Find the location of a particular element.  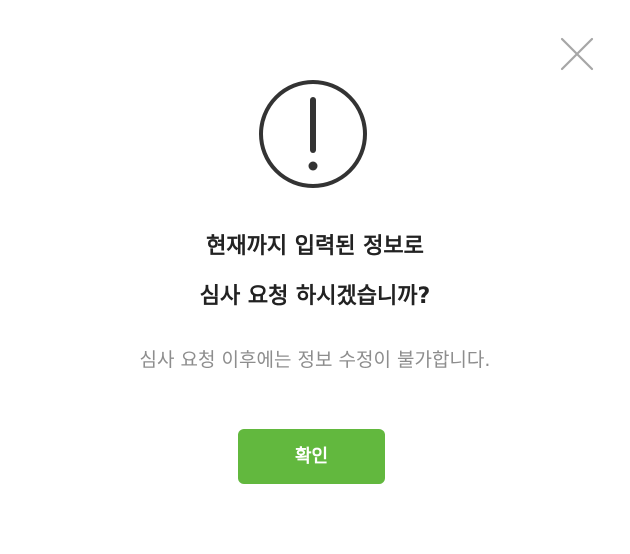

close-icon is located at coordinates (577, 54).